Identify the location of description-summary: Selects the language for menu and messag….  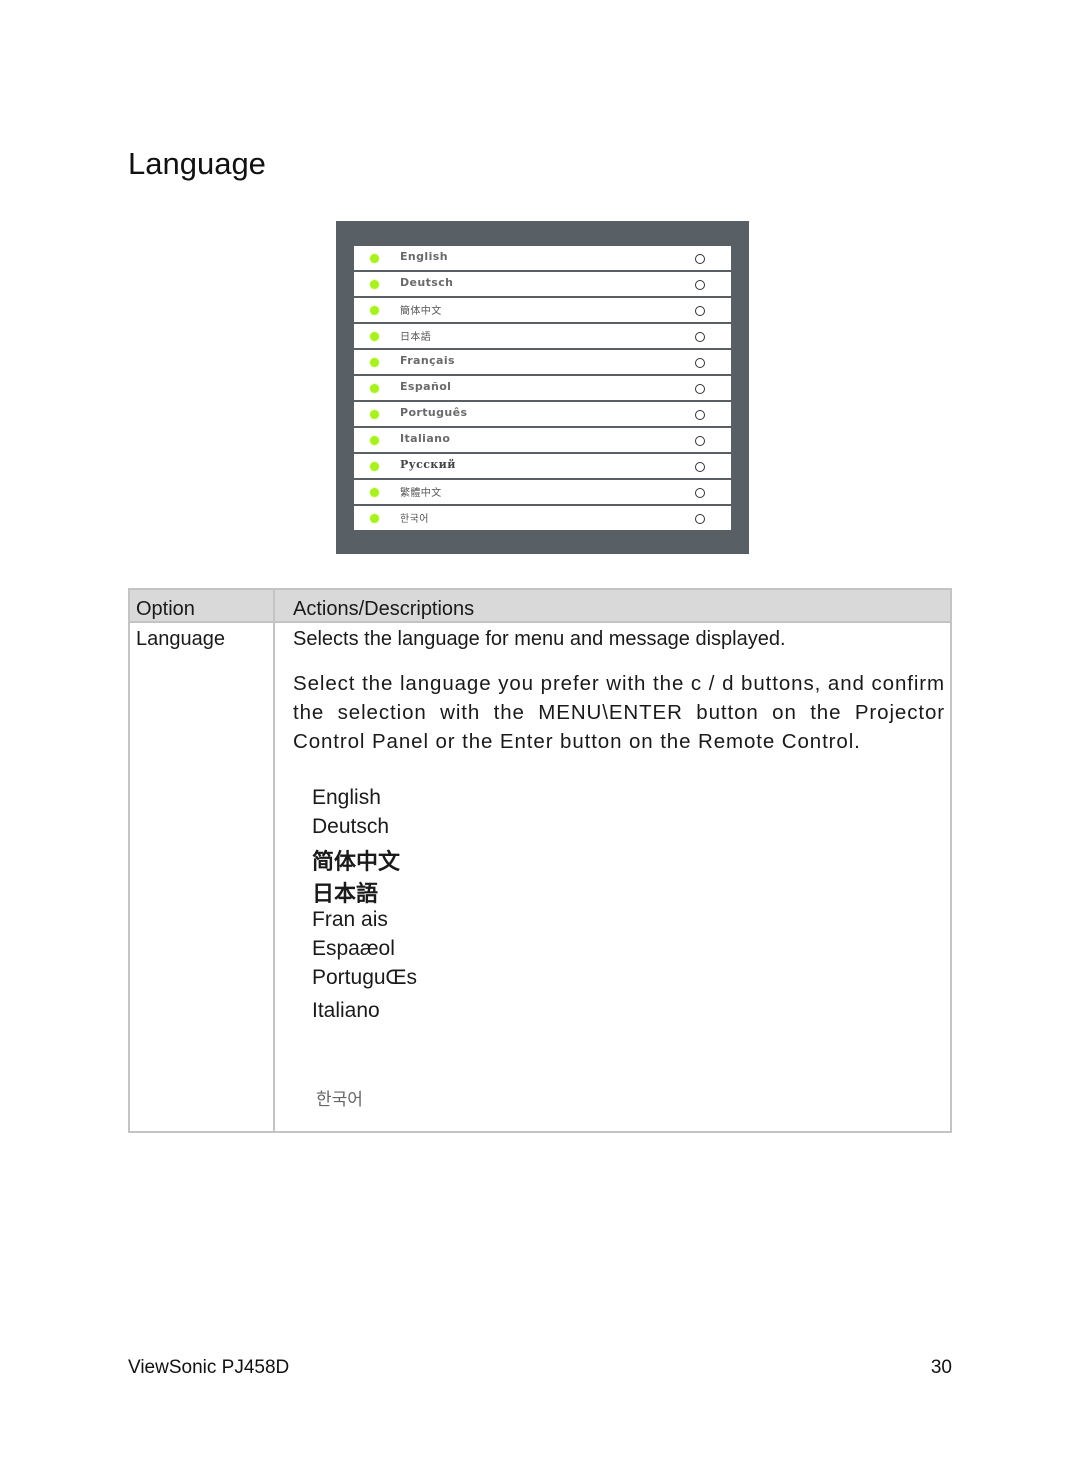
(539, 639).